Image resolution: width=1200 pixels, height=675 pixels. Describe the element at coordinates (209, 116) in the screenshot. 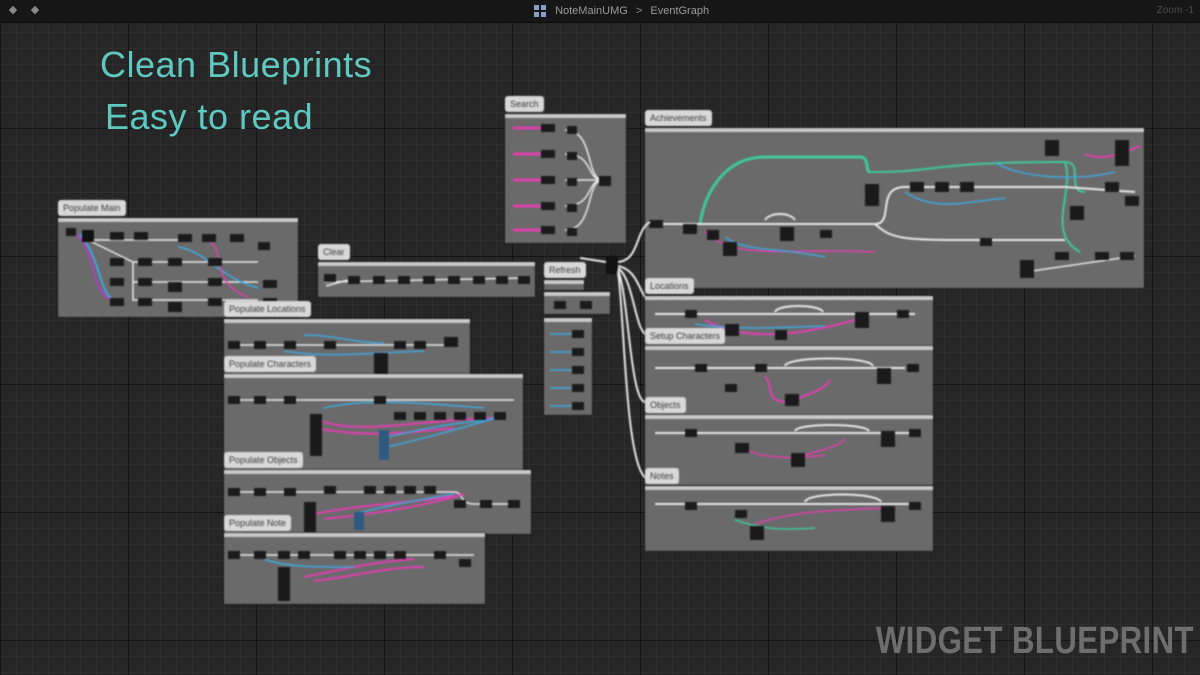

I see `headline-easy-to-read: Easy to read` at that location.